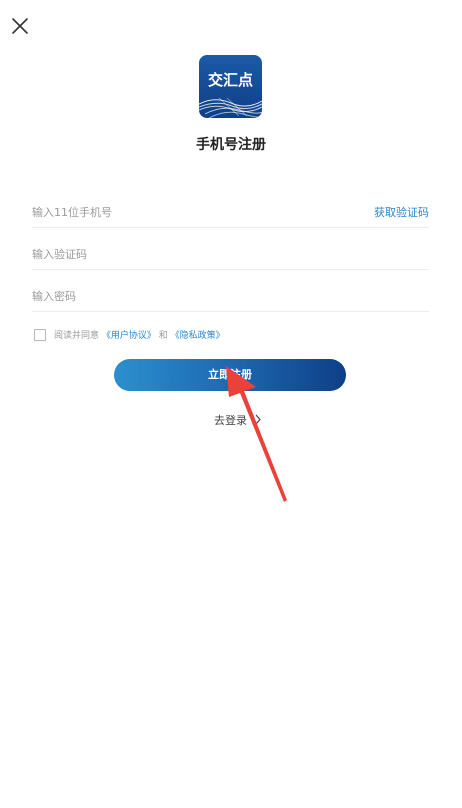 The width and height of the screenshot is (462, 808). I want to click on code-field, so click(230, 255).